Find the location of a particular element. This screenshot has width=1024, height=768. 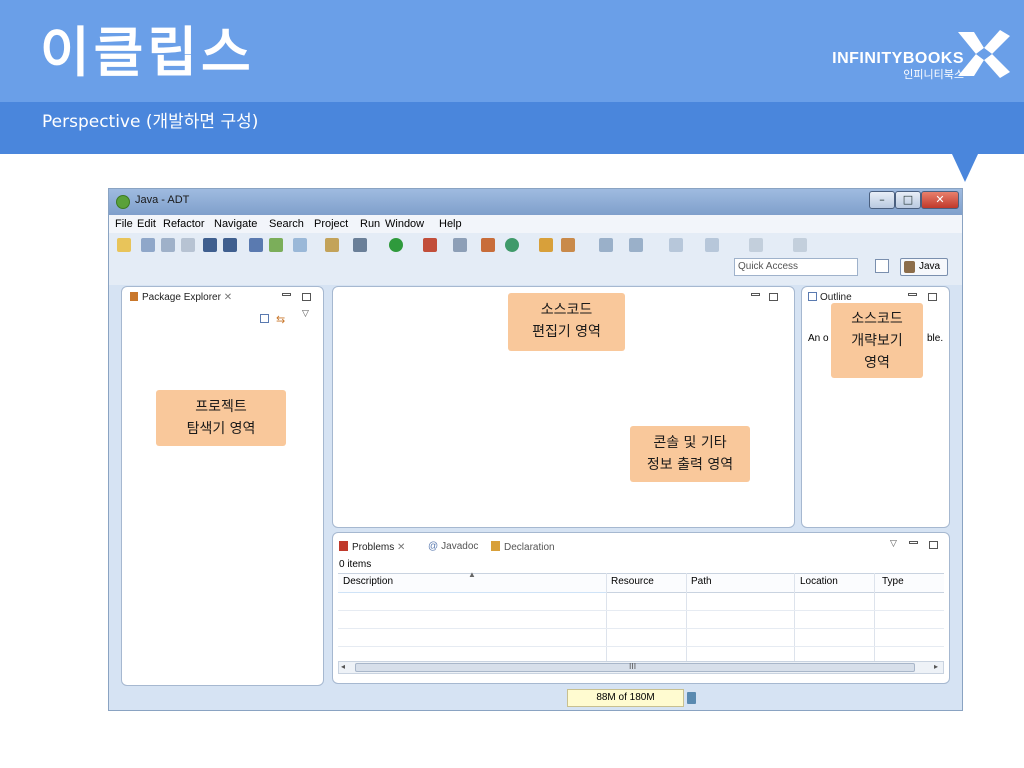

source-editor-callout: 소스코드 편집기 영역 is located at coordinates (566, 322).